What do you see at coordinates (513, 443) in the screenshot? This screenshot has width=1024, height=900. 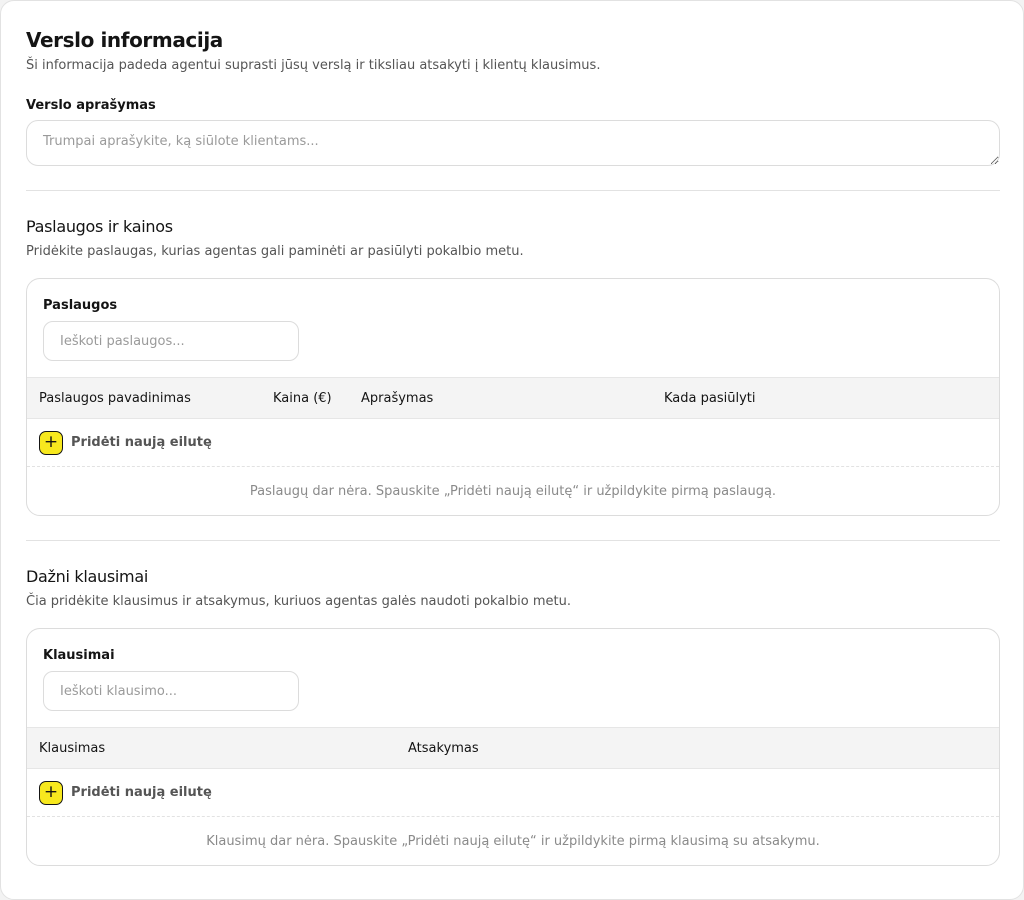 I see `services-add-row-button: + Pridėti naują eilutę` at bounding box center [513, 443].